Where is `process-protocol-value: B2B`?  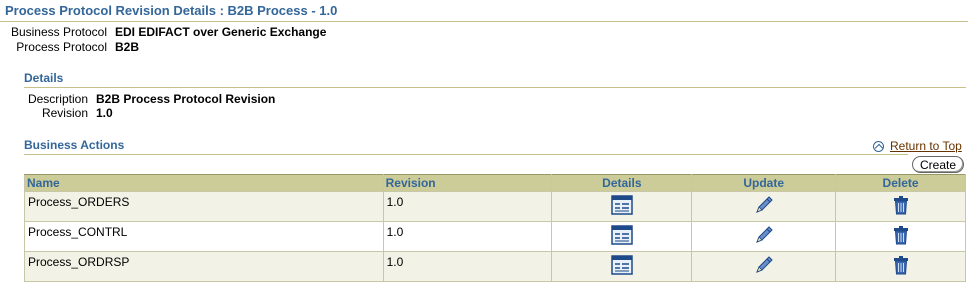
process-protocol-value: B2B is located at coordinates (127, 47).